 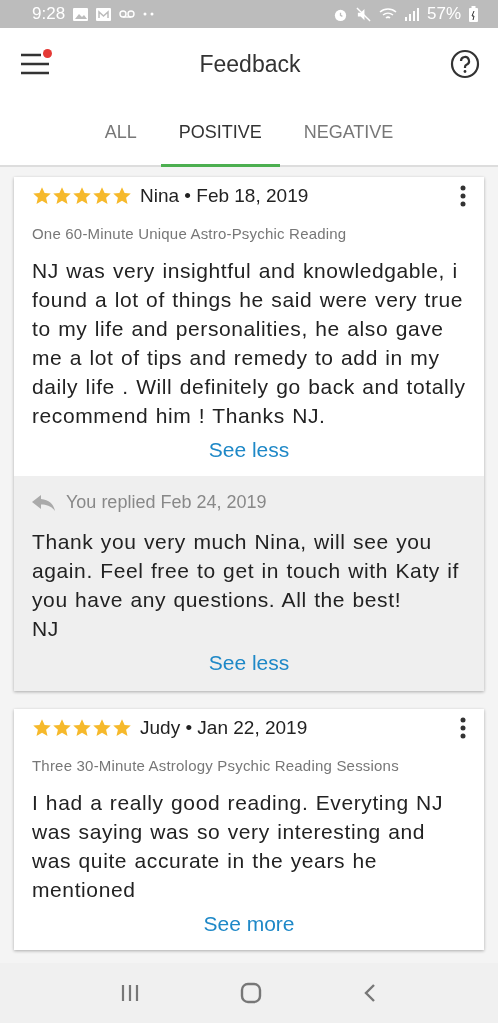 I want to click on menu-icon, so click(x=35, y=64).